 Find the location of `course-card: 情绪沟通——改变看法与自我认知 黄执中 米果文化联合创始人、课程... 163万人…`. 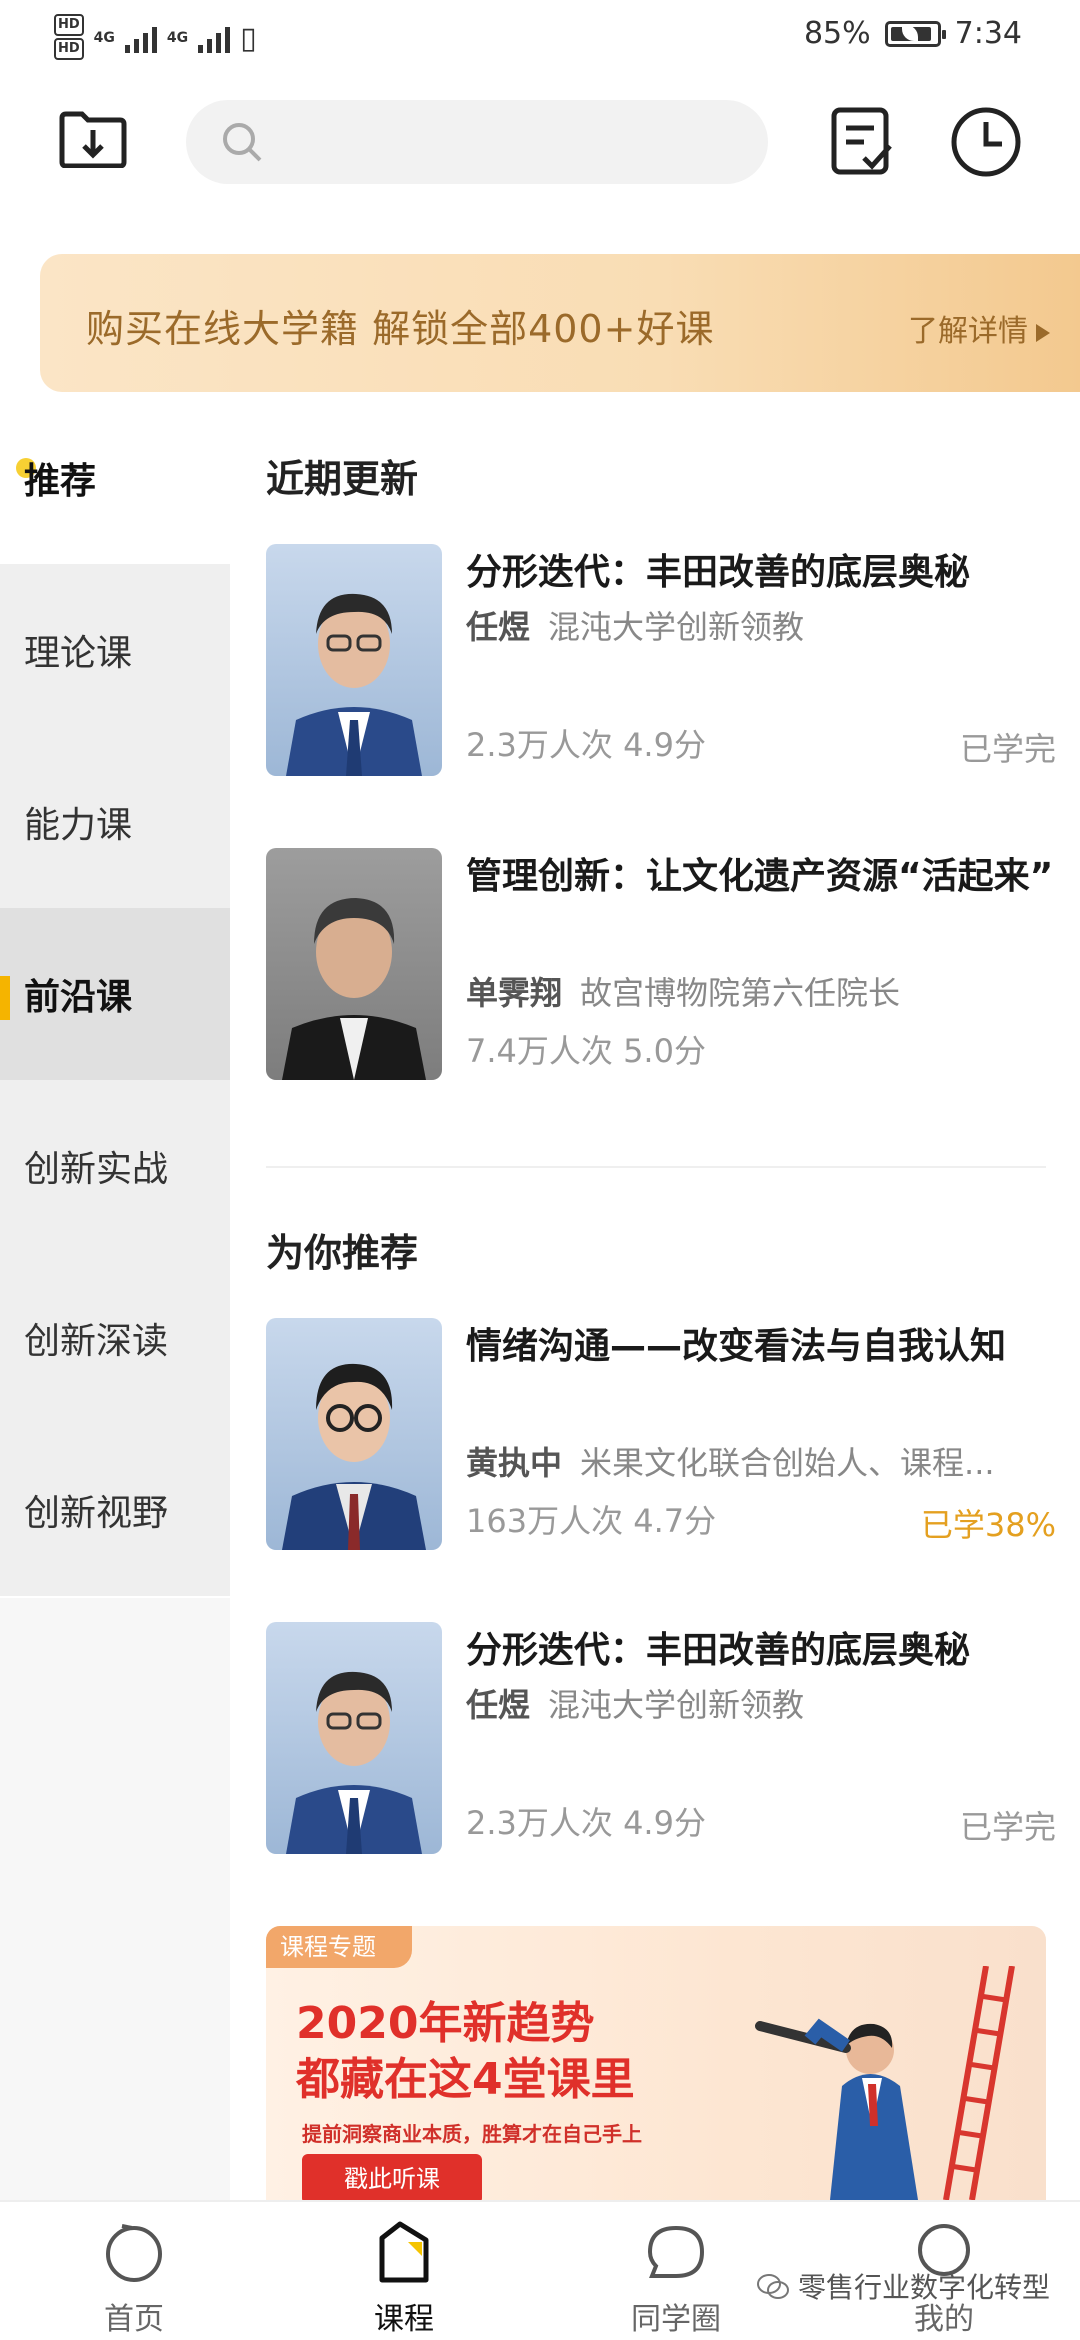

course-card: 情绪沟通——改变看法与自我认知 黄执中 米果文化联合创始人、课程... 163万人… is located at coordinates (661, 1434).